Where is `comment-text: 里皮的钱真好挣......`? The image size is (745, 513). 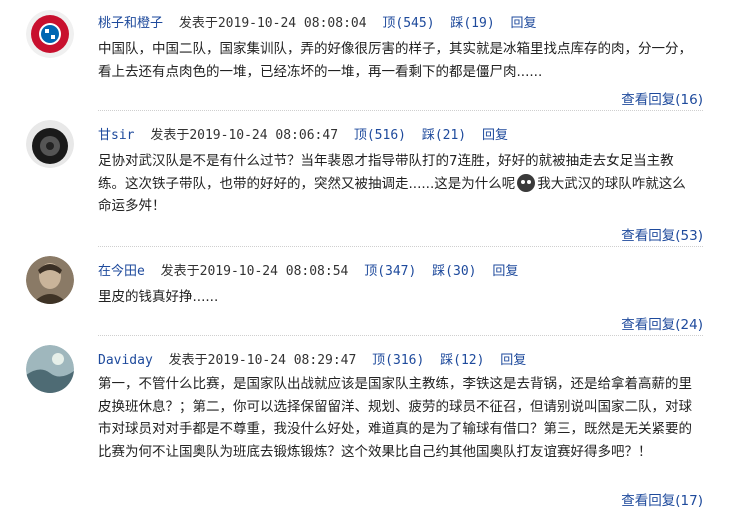 comment-text: 里皮的钱真好挣...... is located at coordinates (158, 297).